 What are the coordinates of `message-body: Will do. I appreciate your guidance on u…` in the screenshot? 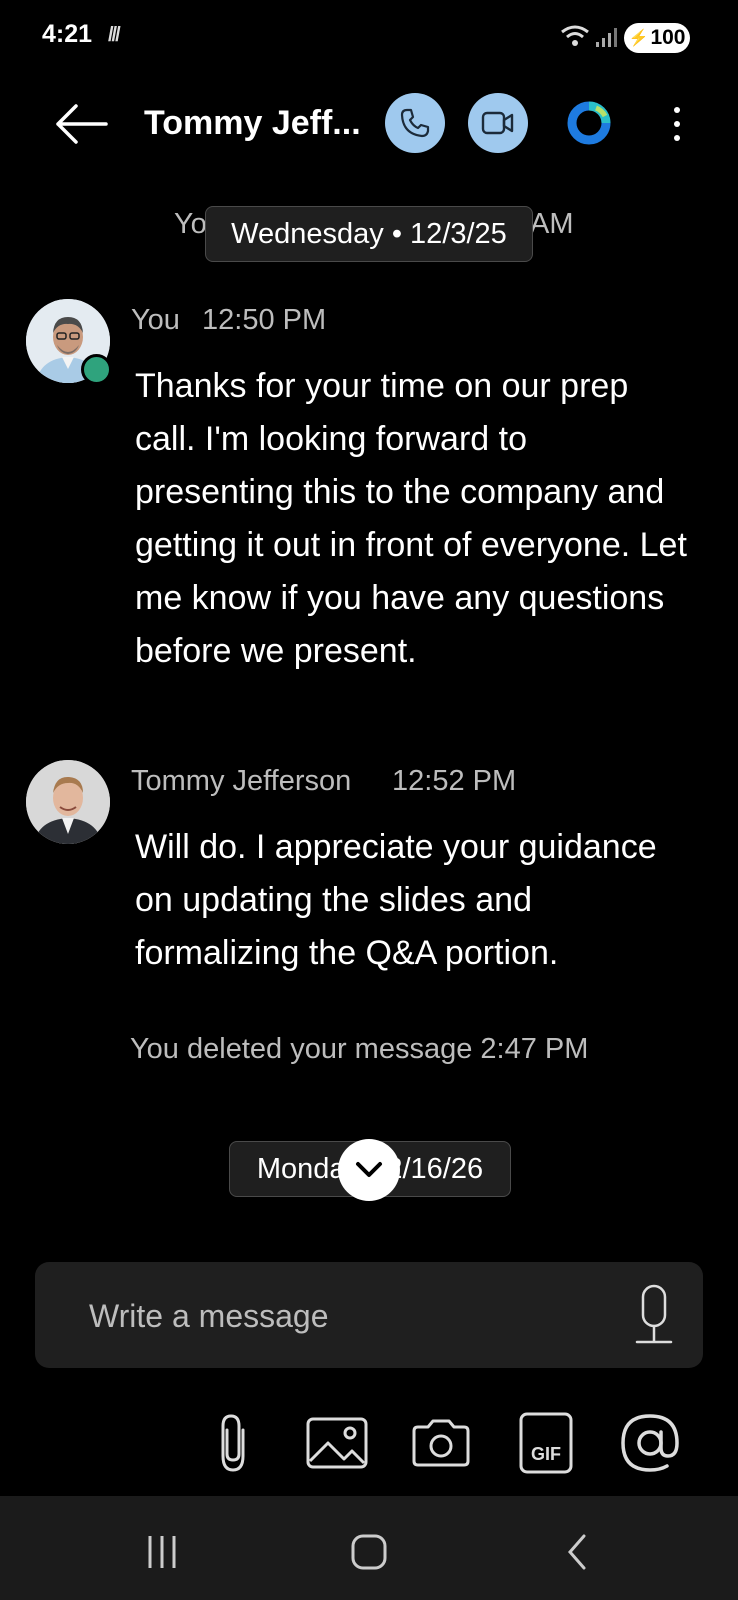 It's located at (415, 900).